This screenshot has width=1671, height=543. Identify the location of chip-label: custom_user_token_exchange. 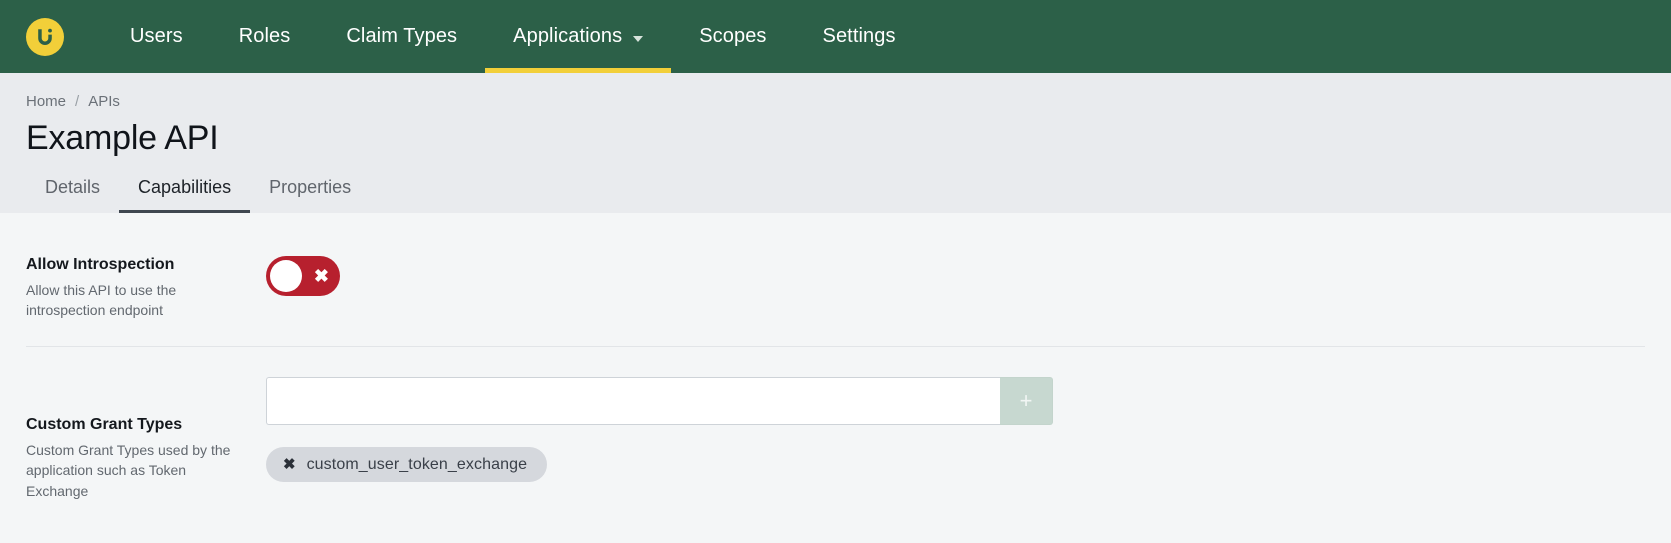
(417, 464).